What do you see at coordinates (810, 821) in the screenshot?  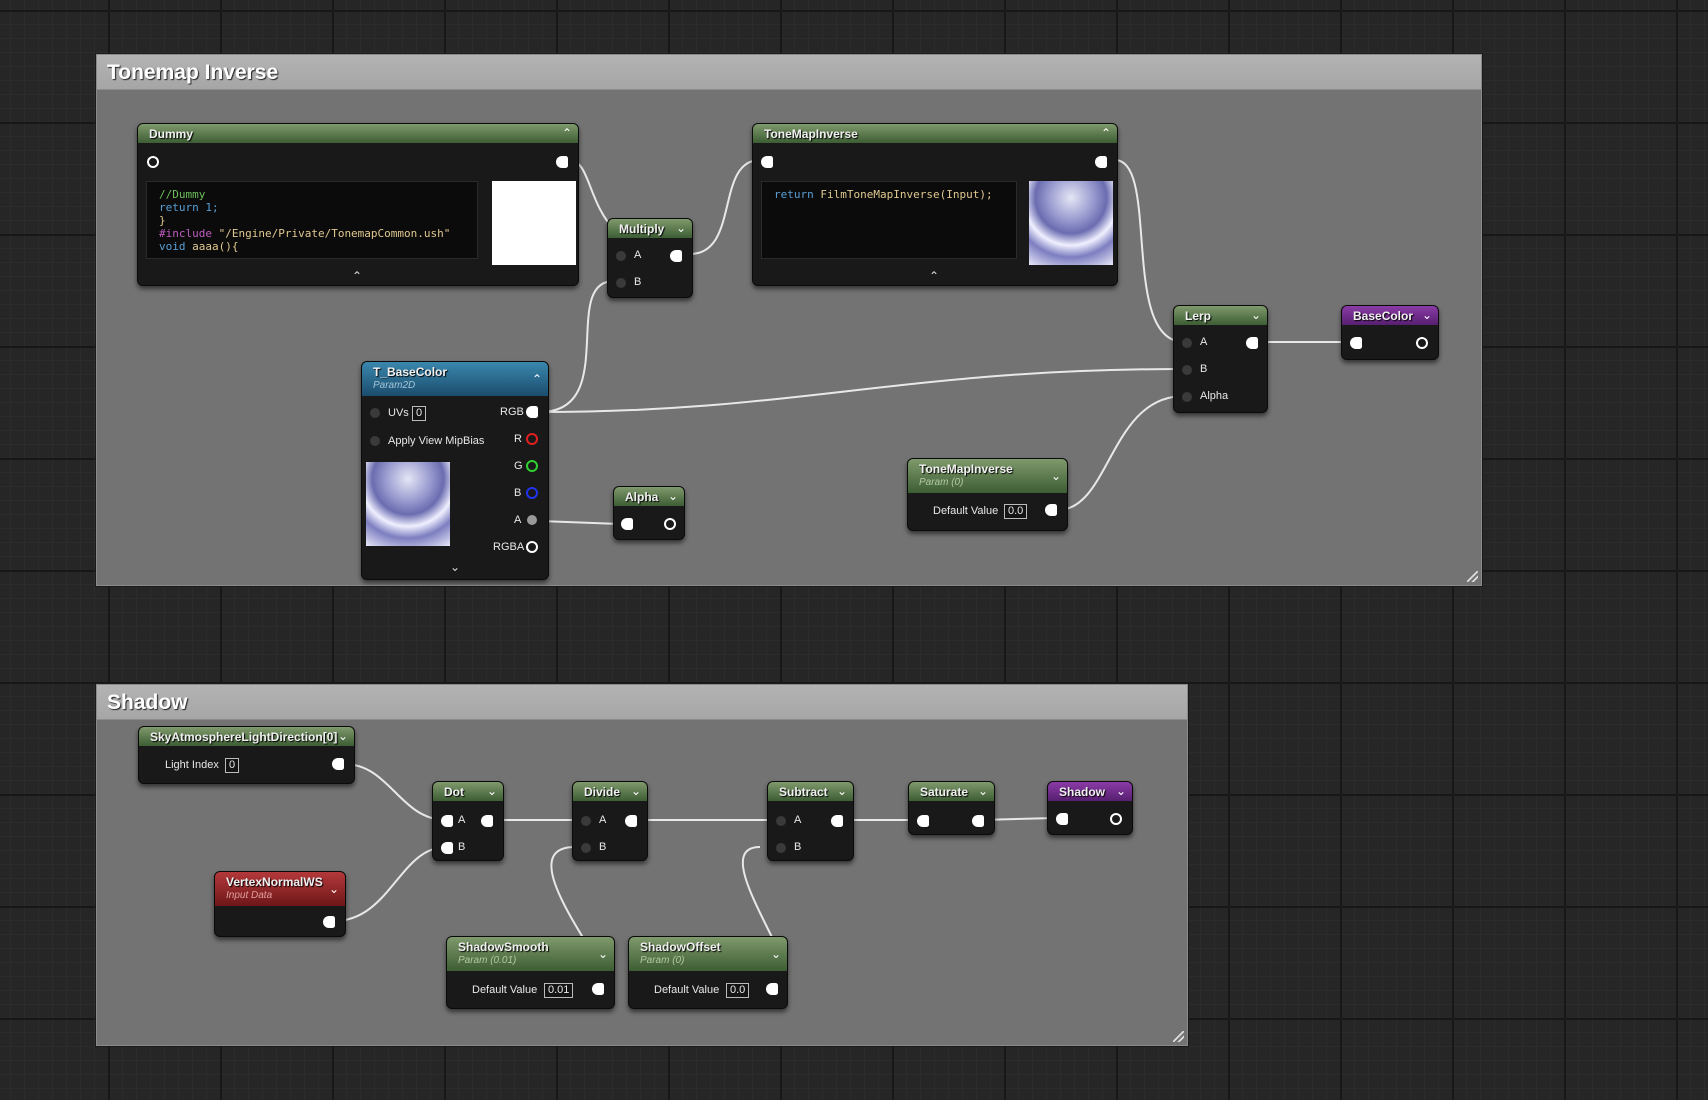 I see `node-subtract: Subtract ⌄ A B` at bounding box center [810, 821].